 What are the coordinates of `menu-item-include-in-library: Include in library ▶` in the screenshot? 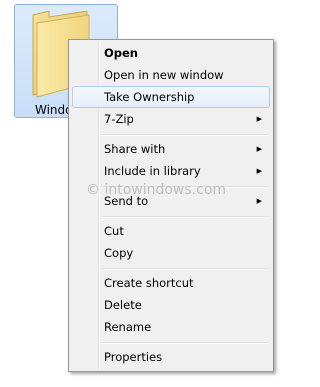 It's located at (171, 171).